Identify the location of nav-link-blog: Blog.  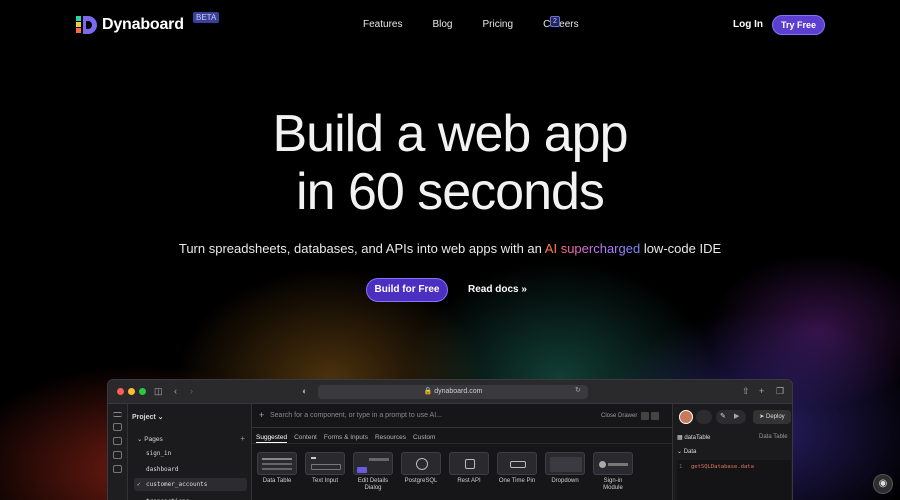
(442, 24).